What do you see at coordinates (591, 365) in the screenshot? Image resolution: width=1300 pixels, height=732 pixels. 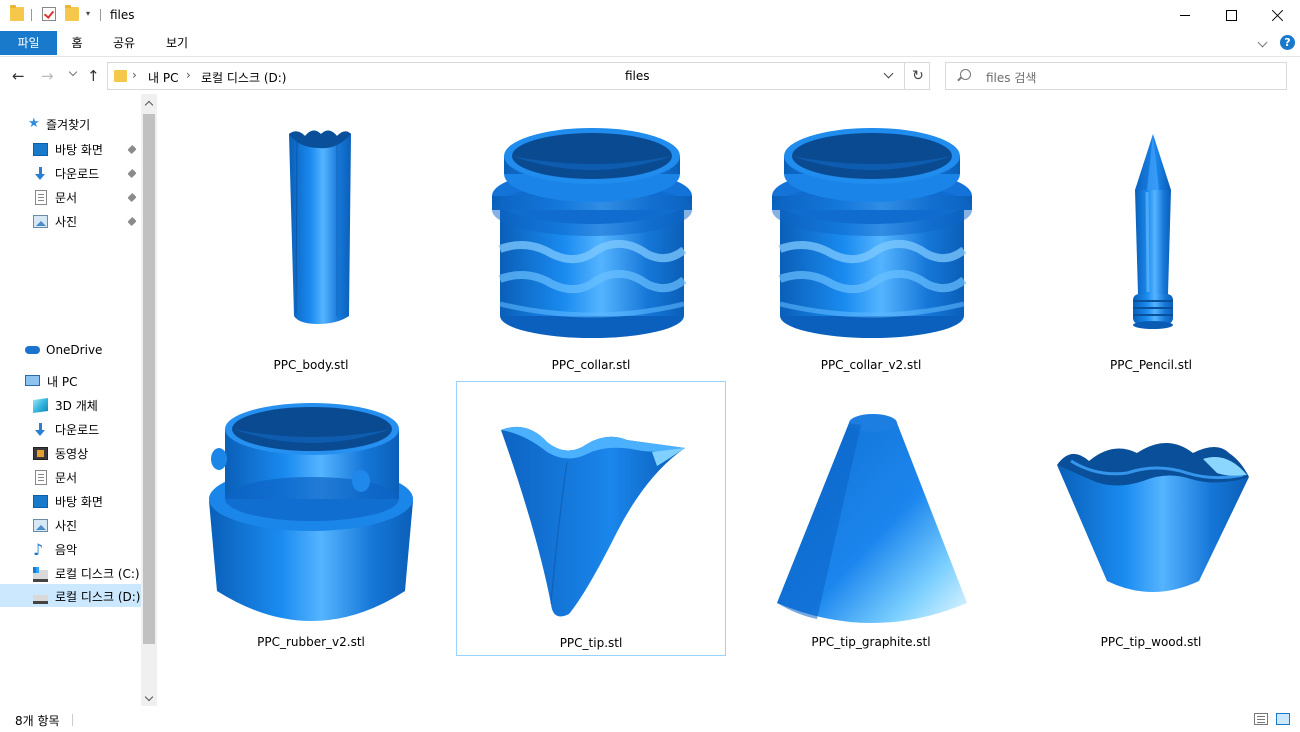 I see `file-name: PPC_collar.stl` at bounding box center [591, 365].